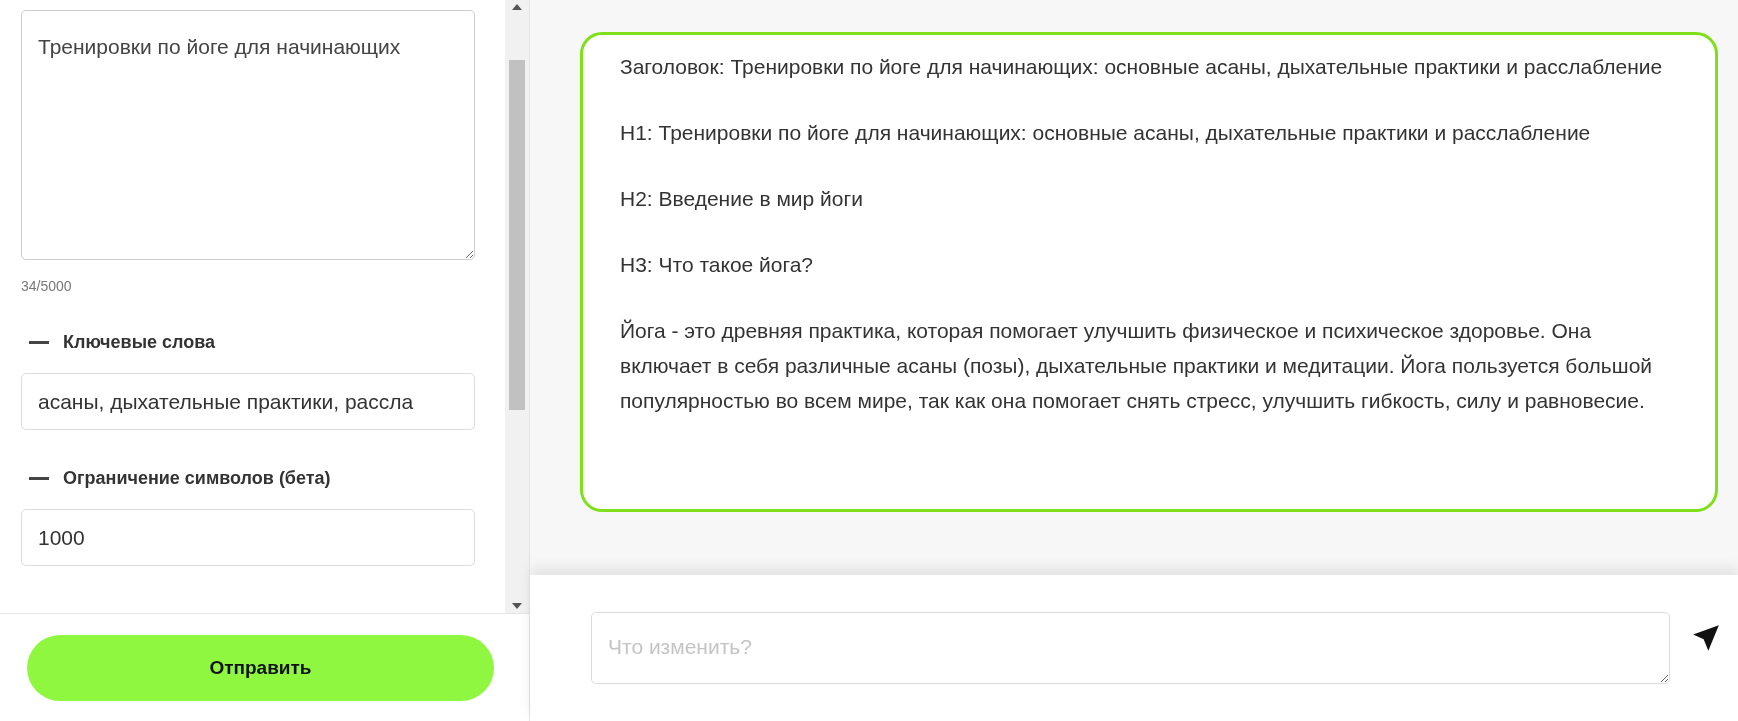  Describe the element at coordinates (1142, 67) in the screenshot. I see `result-paragraph: Заголовок: Тренировки по йоге для начинающих: основные асаны, дыхательные практики и расслабление` at that location.